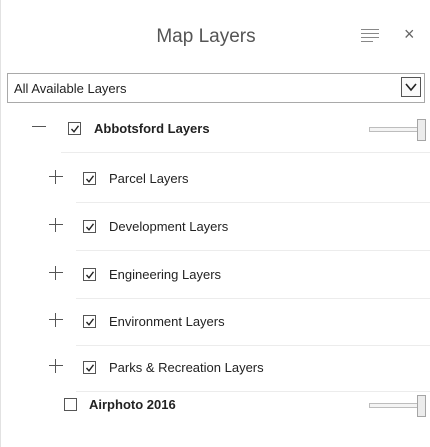  Describe the element at coordinates (169, 226) in the screenshot. I see `layer-label: Development Layers` at that location.